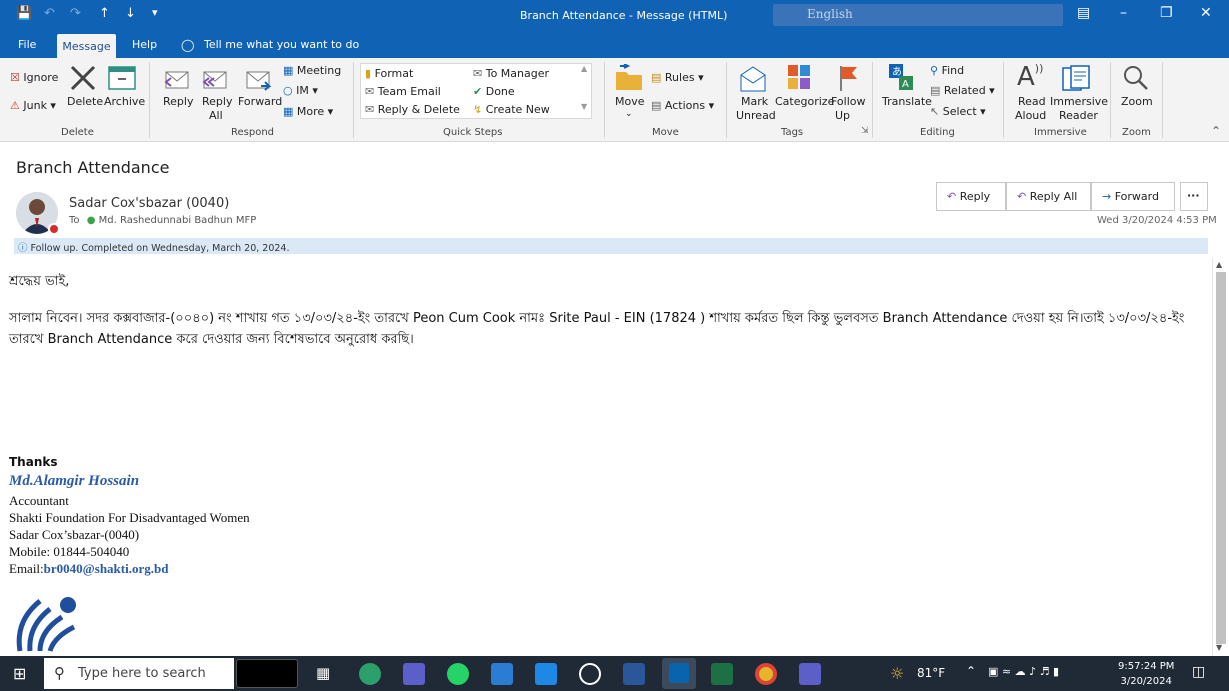  I want to click on down-arrow-icon: ↓, so click(130, 13).